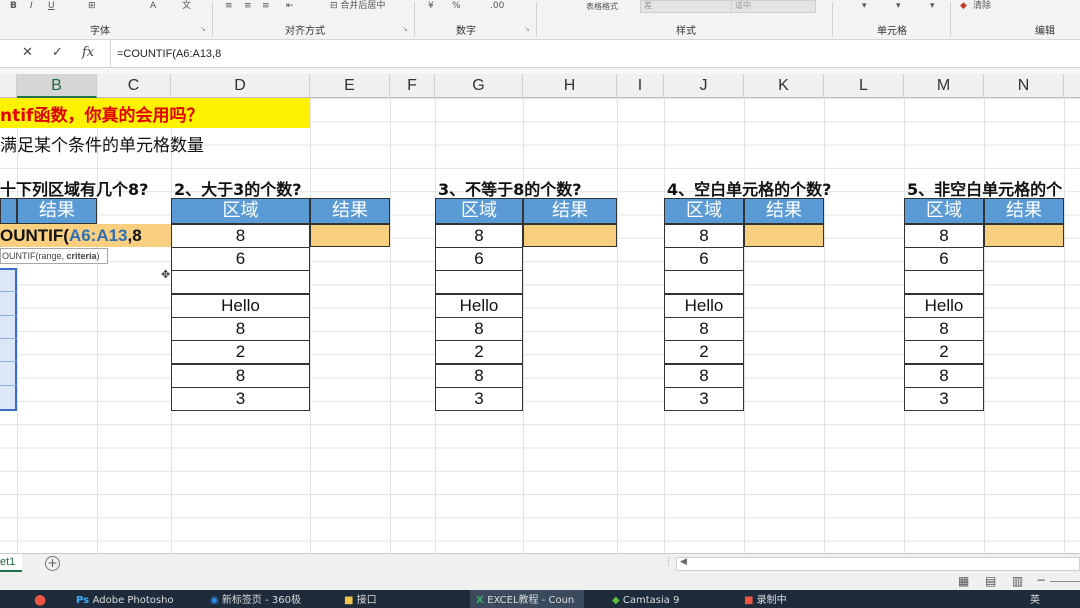 The height and width of the screenshot is (608, 1080). Describe the element at coordinates (944, 352) in the screenshot. I see `t5-value: 2` at that location.